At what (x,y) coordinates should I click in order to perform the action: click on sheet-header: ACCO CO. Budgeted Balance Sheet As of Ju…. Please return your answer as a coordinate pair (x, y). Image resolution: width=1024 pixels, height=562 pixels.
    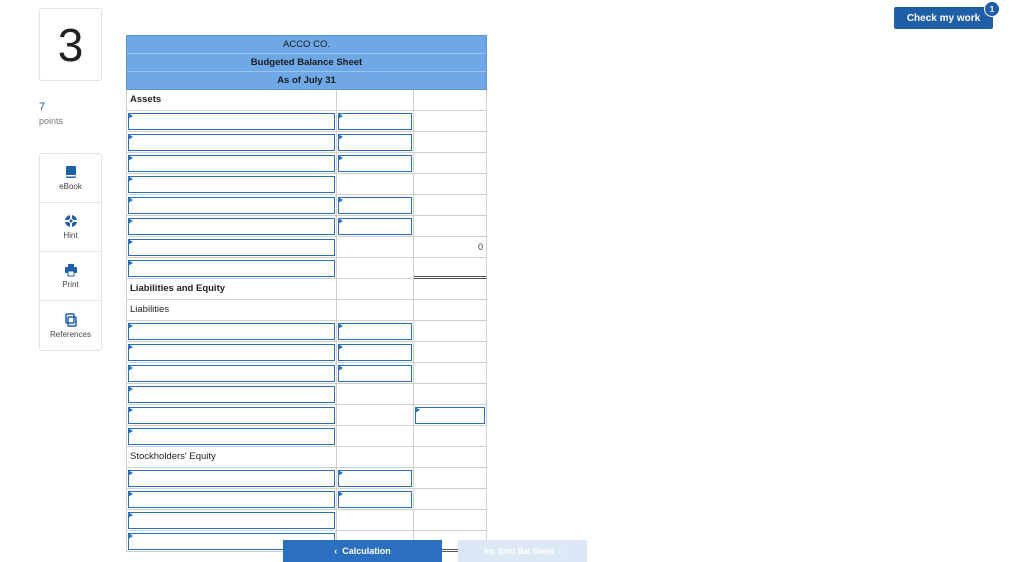
    Looking at the image, I should click on (306, 62).